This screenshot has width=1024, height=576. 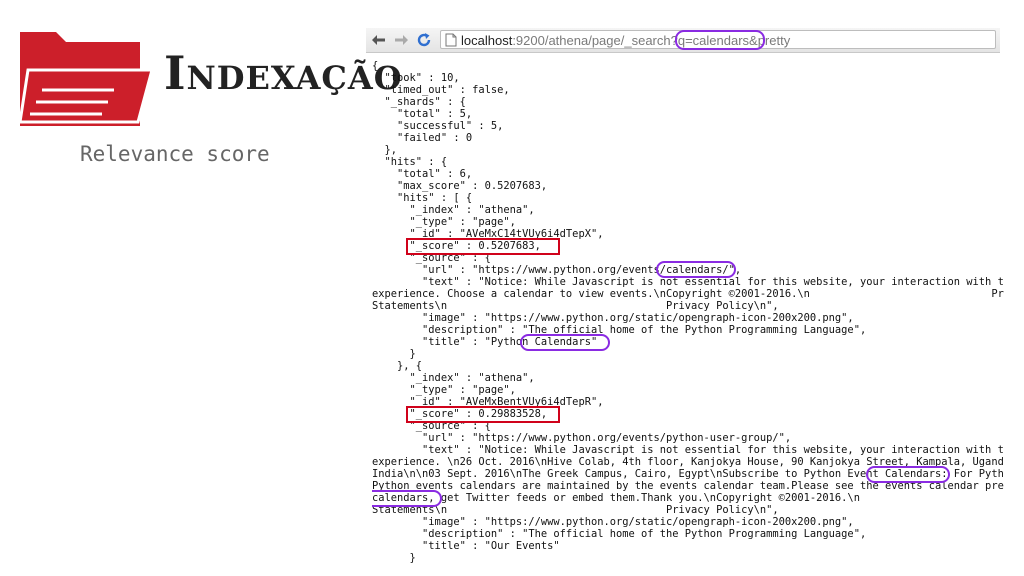 What do you see at coordinates (283, 73) in the screenshot?
I see `slide-title: Indexação` at bounding box center [283, 73].